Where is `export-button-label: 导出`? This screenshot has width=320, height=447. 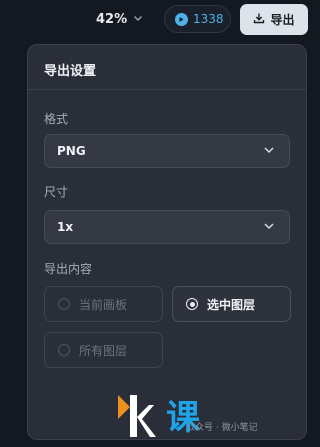
export-button-label: 导出 is located at coordinates (282, 20).